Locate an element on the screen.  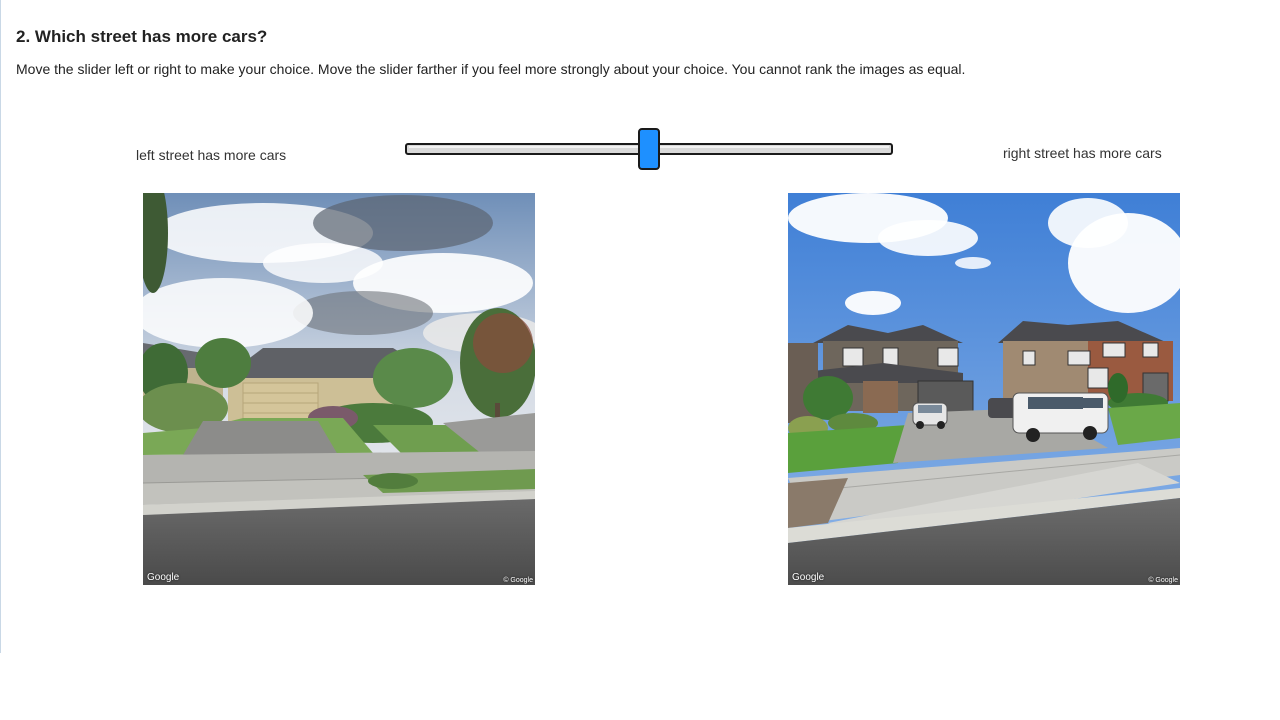
question-title: 2. Which street has more cars? is located at coordinates (142, 36).